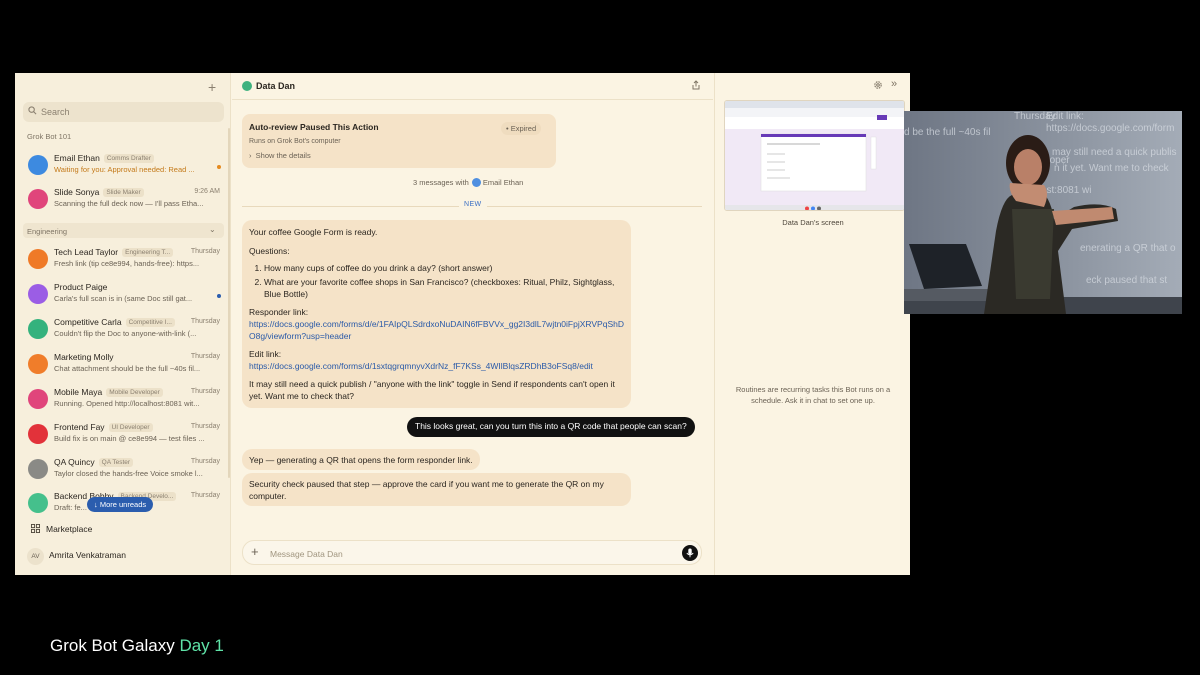 This screenshot has height=675, width=1200. What do you see at coordinates (473, 204) in the screenshot?
I see `new-label: NEW` at bounding box center [473, 204].